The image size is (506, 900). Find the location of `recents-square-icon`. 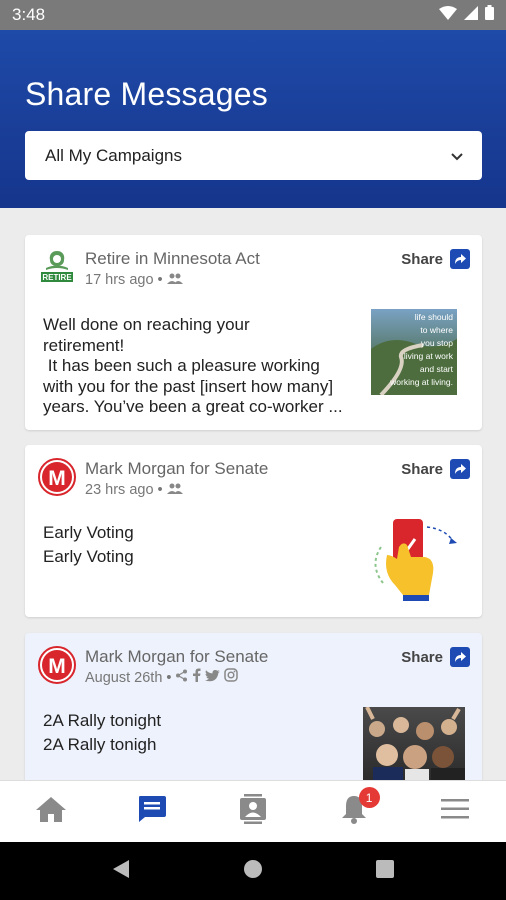

recents-square-icon is located at coordinates (385, 871).